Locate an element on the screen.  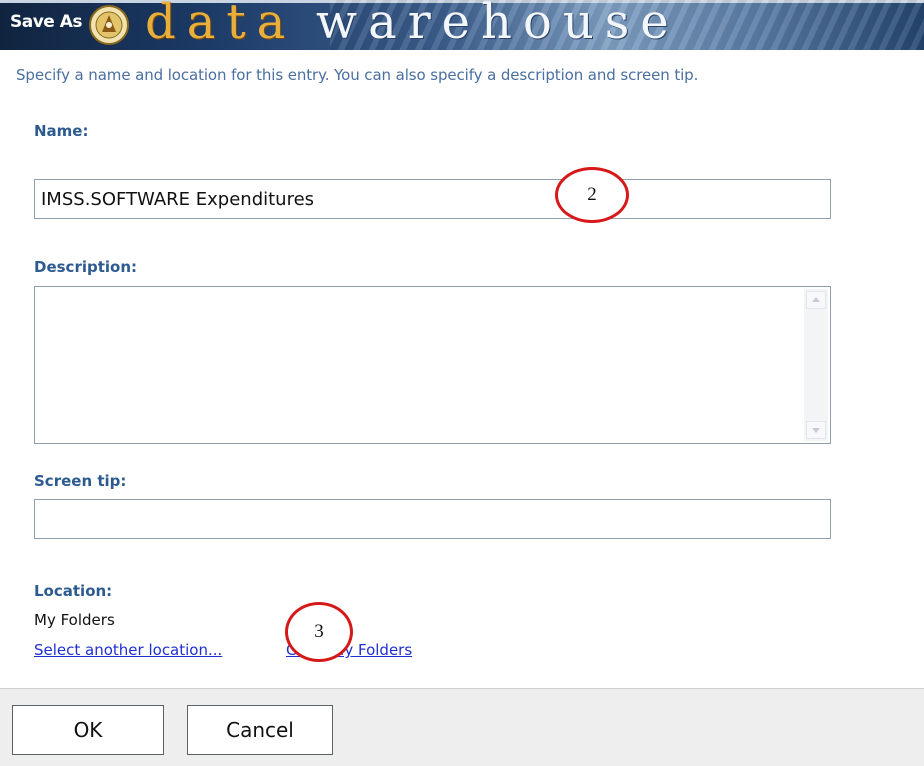
logo-word-warehouse: warehouse is located at coordinates (498, 25).